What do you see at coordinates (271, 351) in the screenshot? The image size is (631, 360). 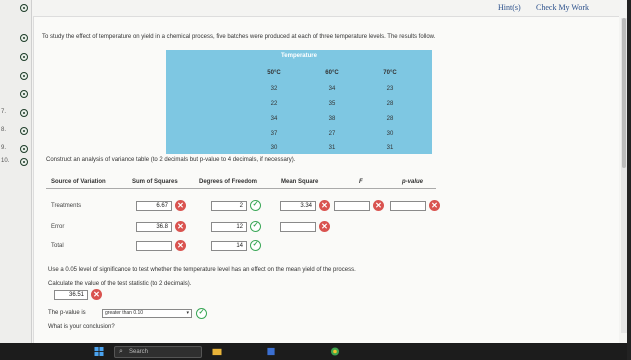 I see `app-icon` at bounding box center [271, 351].